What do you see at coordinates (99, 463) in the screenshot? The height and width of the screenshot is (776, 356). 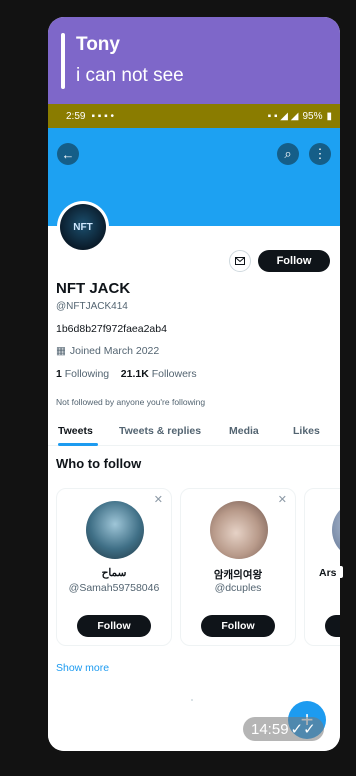 I see `who-to-follow-title: Who to follow` at bounding box center [99, 463].